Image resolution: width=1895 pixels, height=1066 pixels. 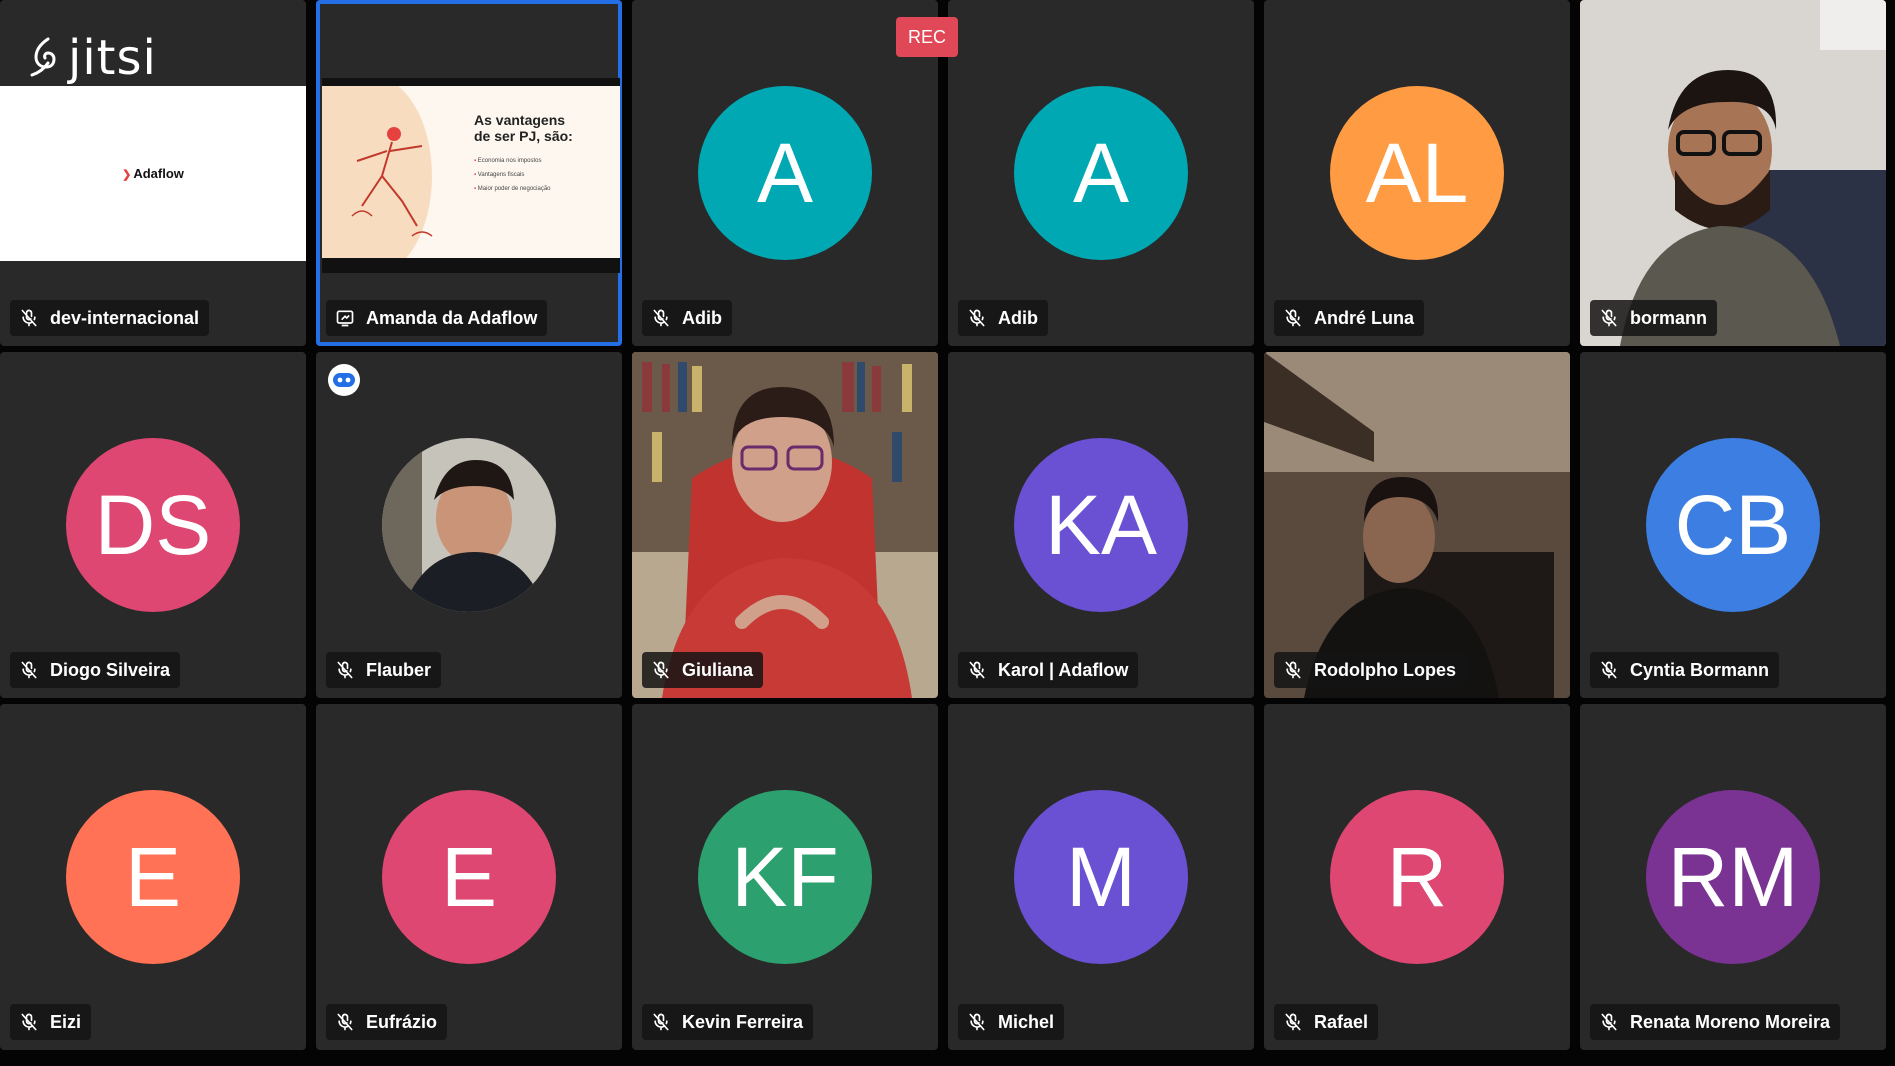 I want to click on avatar: M, so click(x=1101, y=877).